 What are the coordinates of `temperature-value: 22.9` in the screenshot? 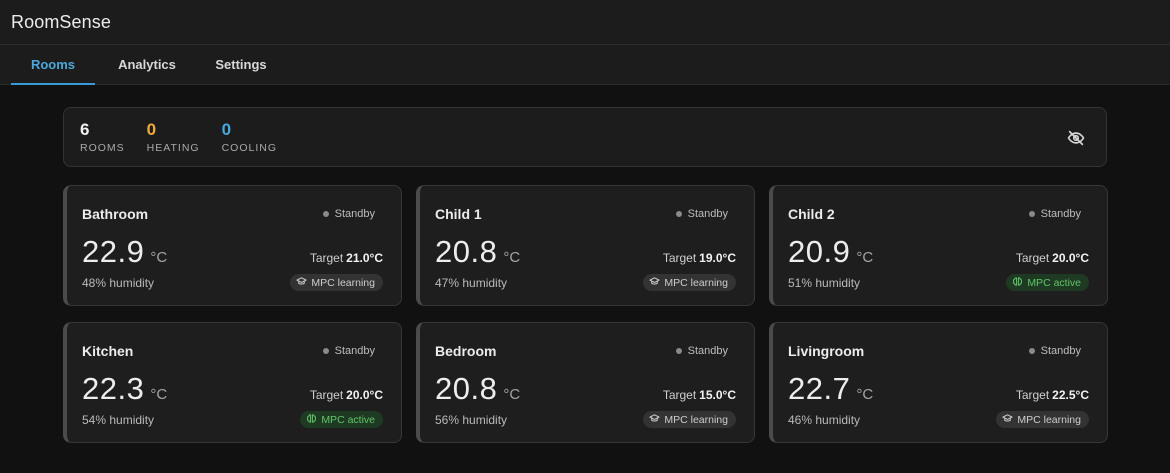 It's located at (113, 251).